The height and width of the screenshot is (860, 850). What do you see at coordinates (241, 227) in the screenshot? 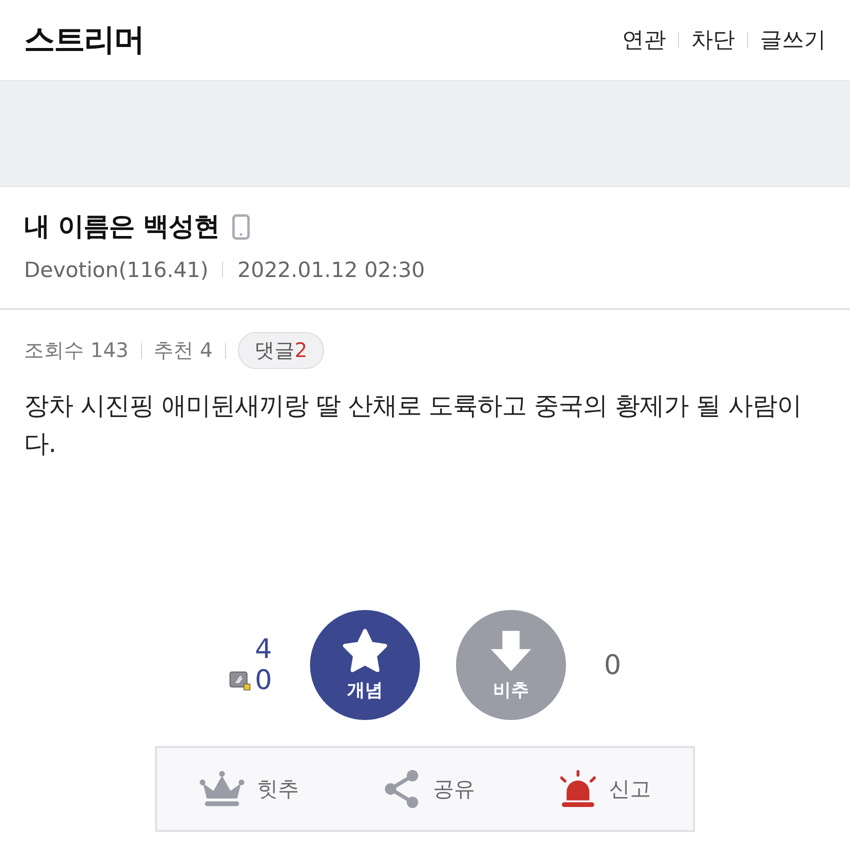
I see `phone-icon` at bounding box center [241, 227].